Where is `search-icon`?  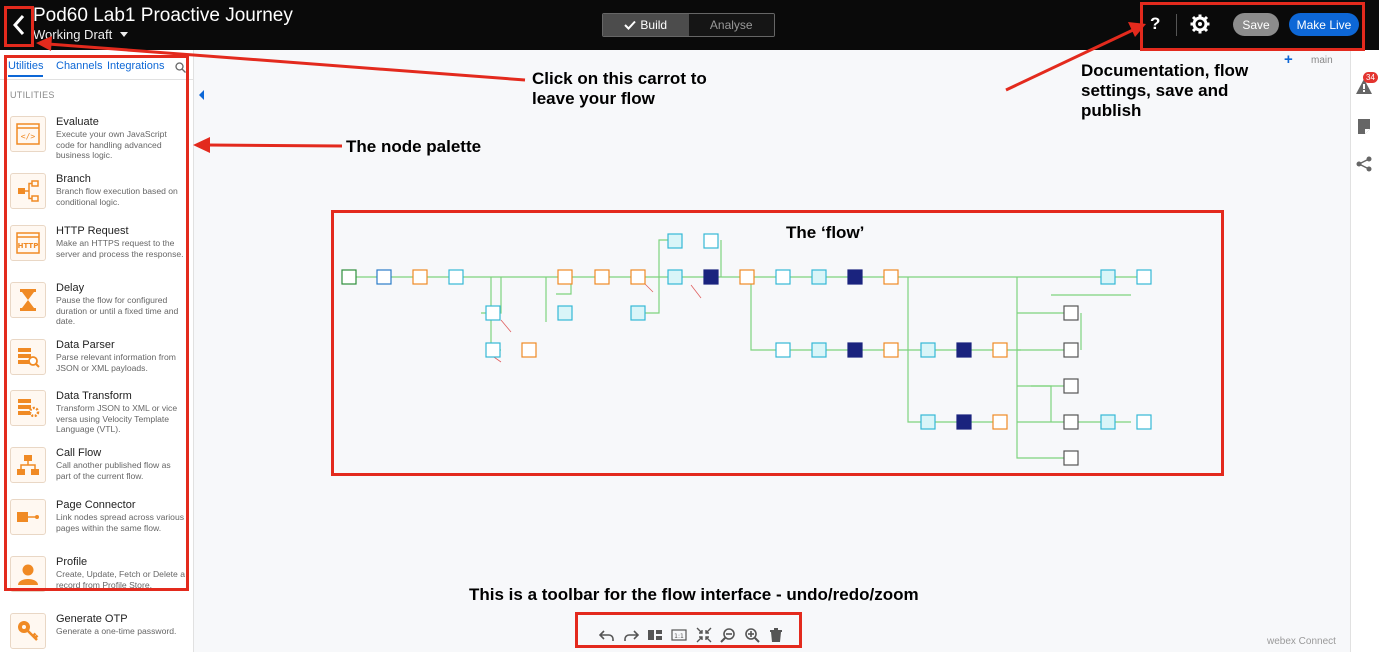 search-icon is located at coordinates (180, 67).